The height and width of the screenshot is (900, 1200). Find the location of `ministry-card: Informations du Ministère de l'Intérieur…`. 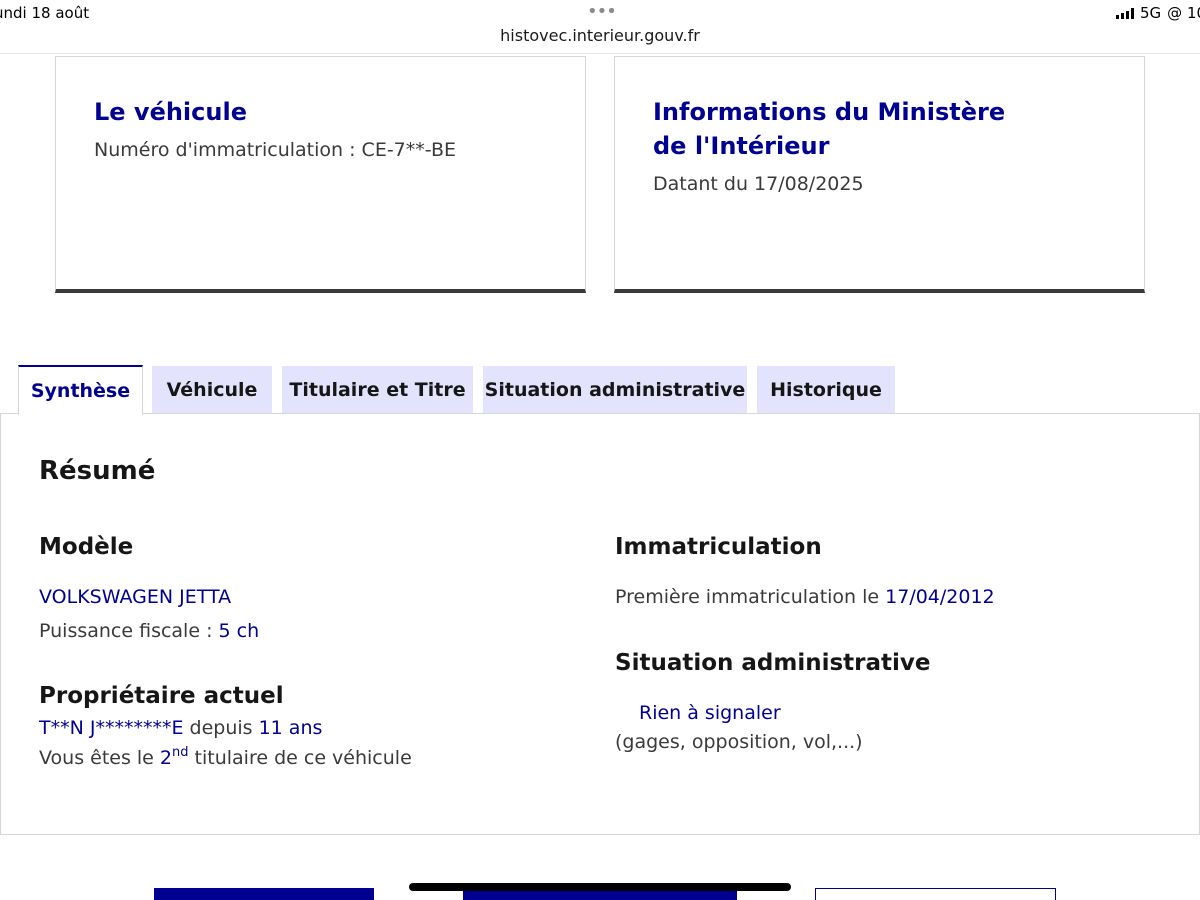

ministry-card: Informations du Ministère de l'Intérieur… is located at coordinates (879, 174).